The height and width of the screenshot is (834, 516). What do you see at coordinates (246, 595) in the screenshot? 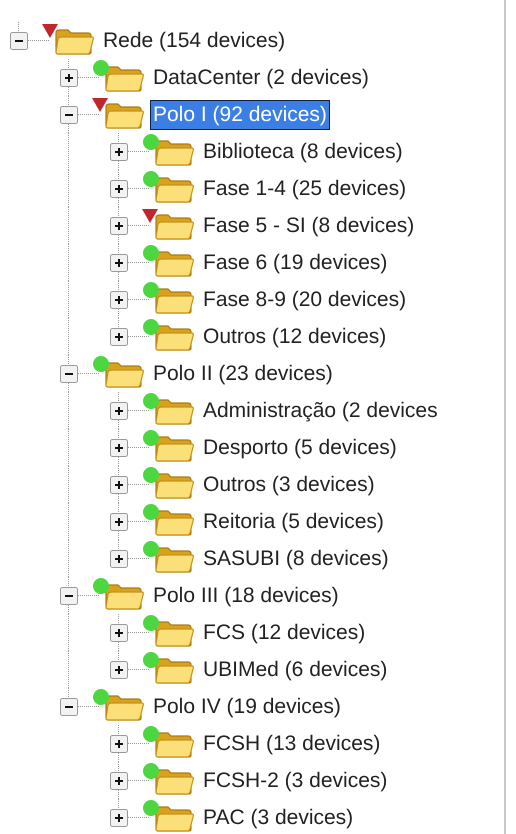
I see `tree-item-label: Polo III (18 devices)` at bounding box center [246, 595].